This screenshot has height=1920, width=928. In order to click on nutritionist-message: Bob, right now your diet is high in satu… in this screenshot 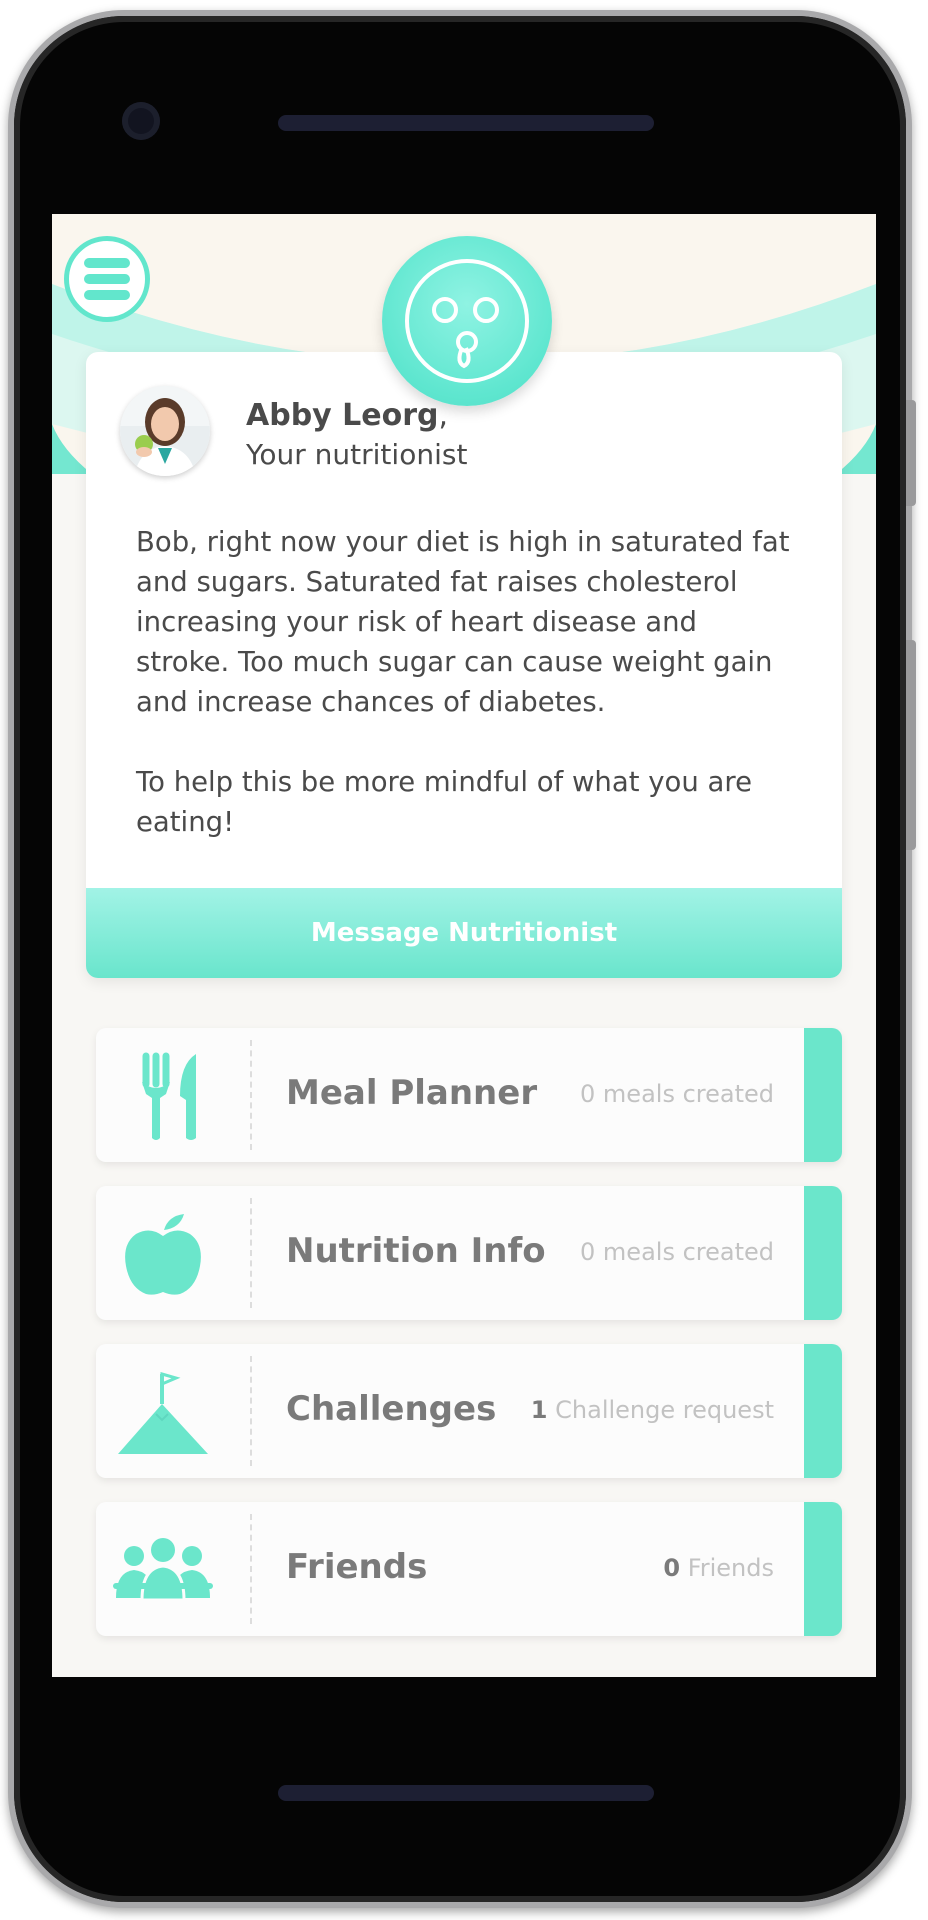, I will do `click(466, 702)`.